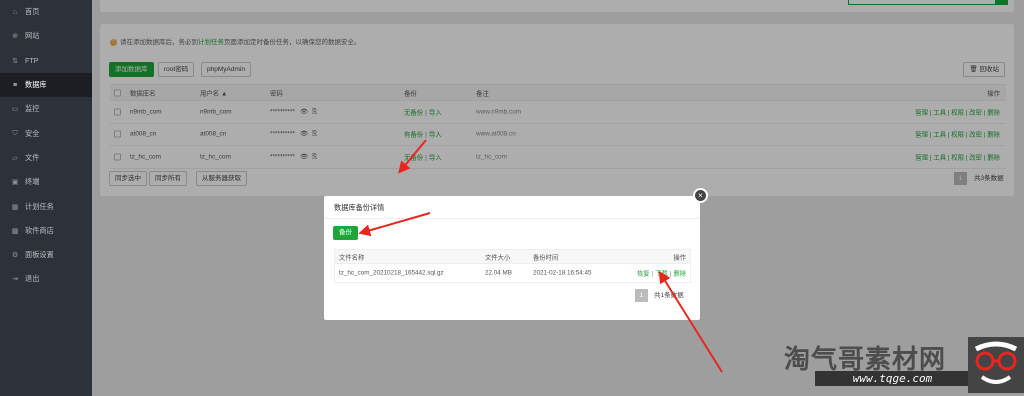  Describe the element at coordinates (15, 110) in the screenshot. I see `monitor-icon: ▭` at that location.